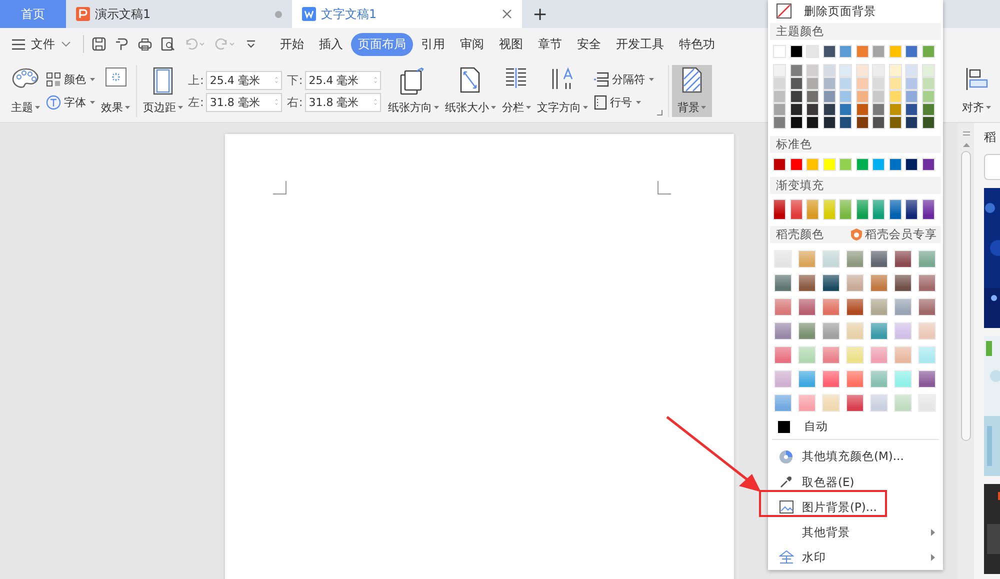 The height and width of the screenshot is (579, 1000). I want to click on margin-spin-field: 31.8 毫米, so click(244, 102).